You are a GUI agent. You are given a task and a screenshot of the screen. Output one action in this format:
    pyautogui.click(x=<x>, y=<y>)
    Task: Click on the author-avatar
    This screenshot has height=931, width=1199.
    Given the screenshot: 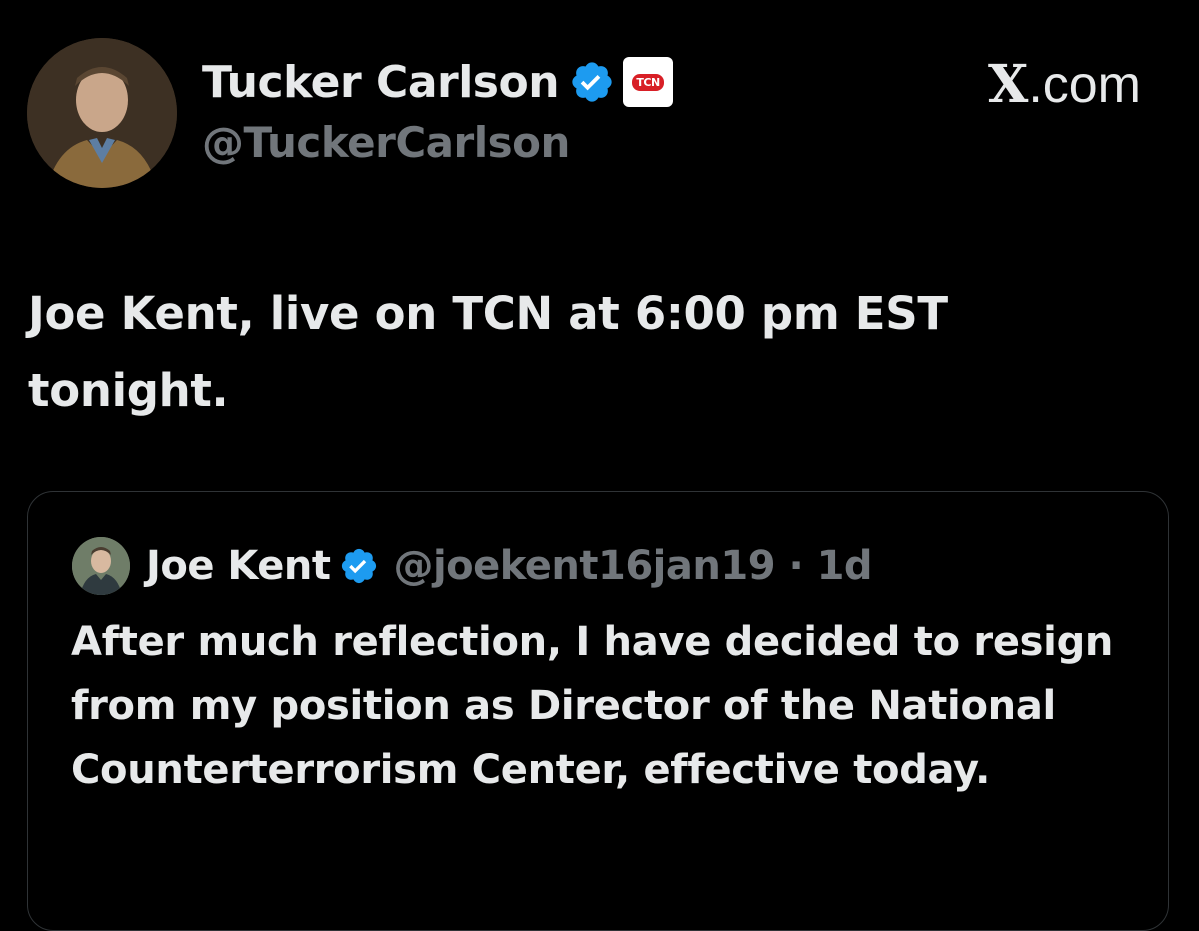 What is the action you would take?
    pyautogui.click(x=102, y=113)
    